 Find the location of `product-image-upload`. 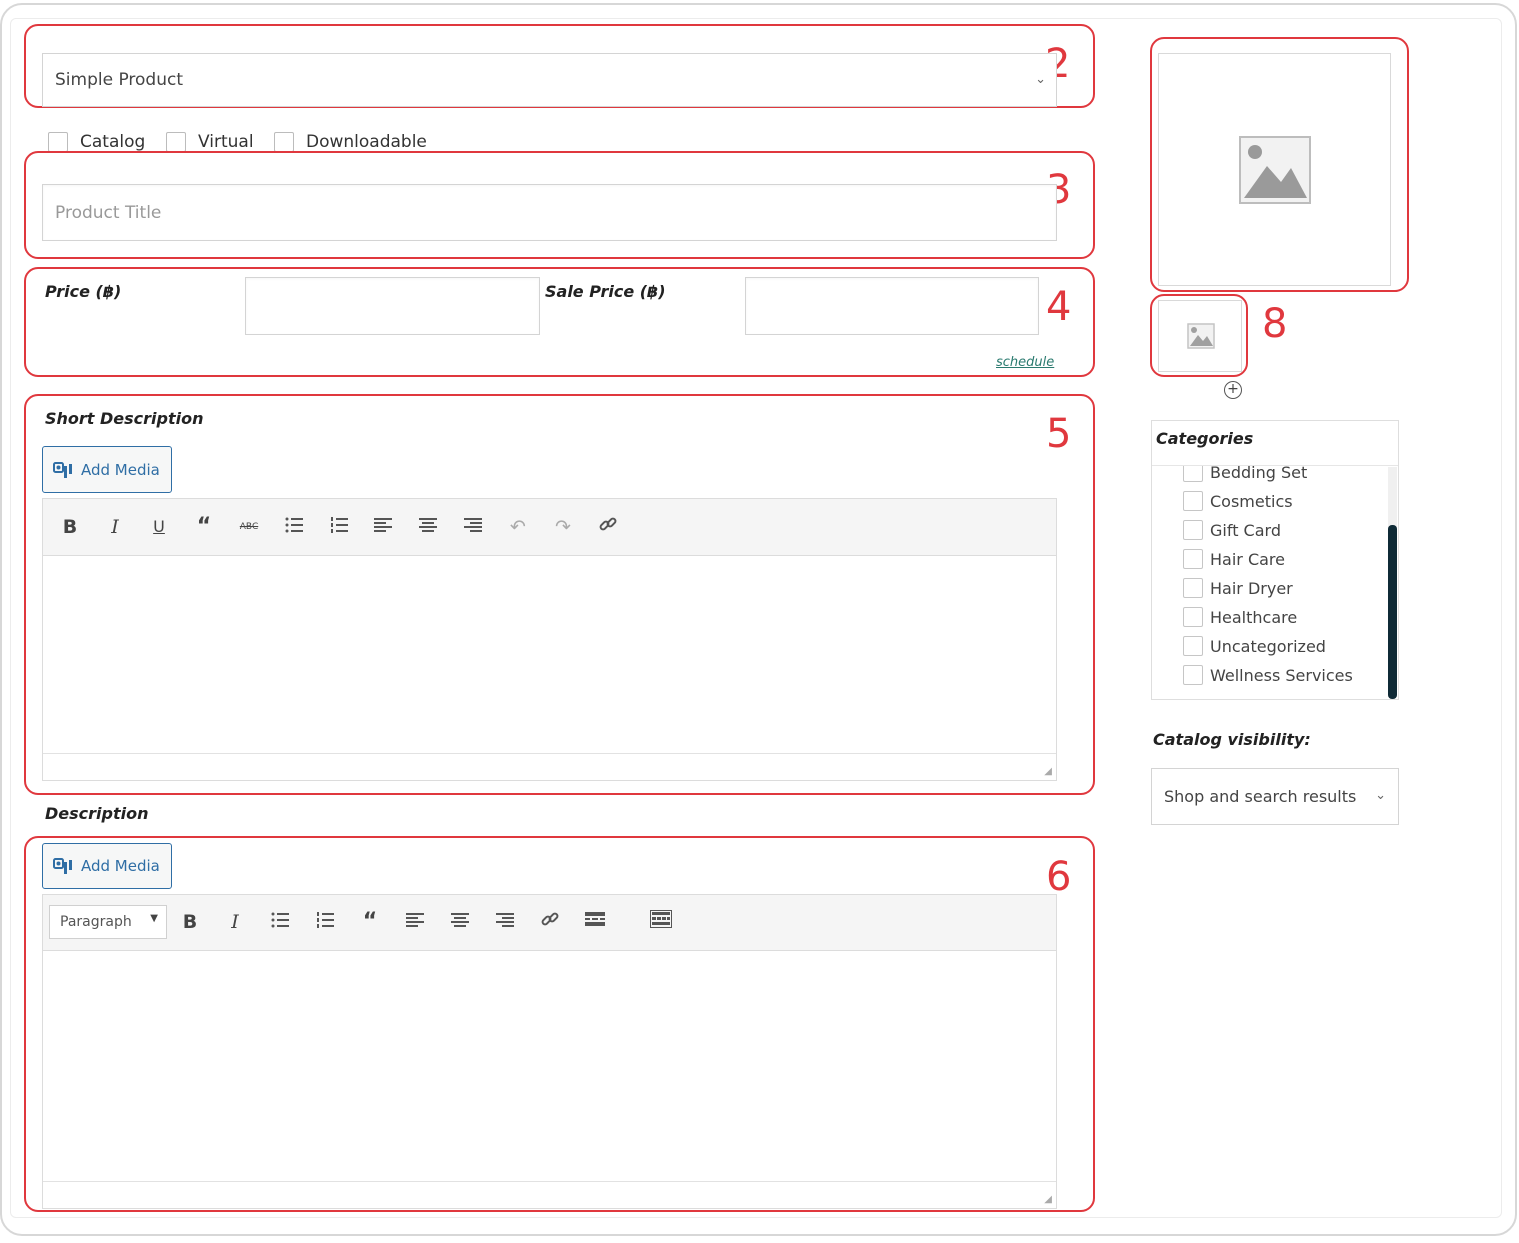

product-image-upload is located at coordinates (1274, 169).